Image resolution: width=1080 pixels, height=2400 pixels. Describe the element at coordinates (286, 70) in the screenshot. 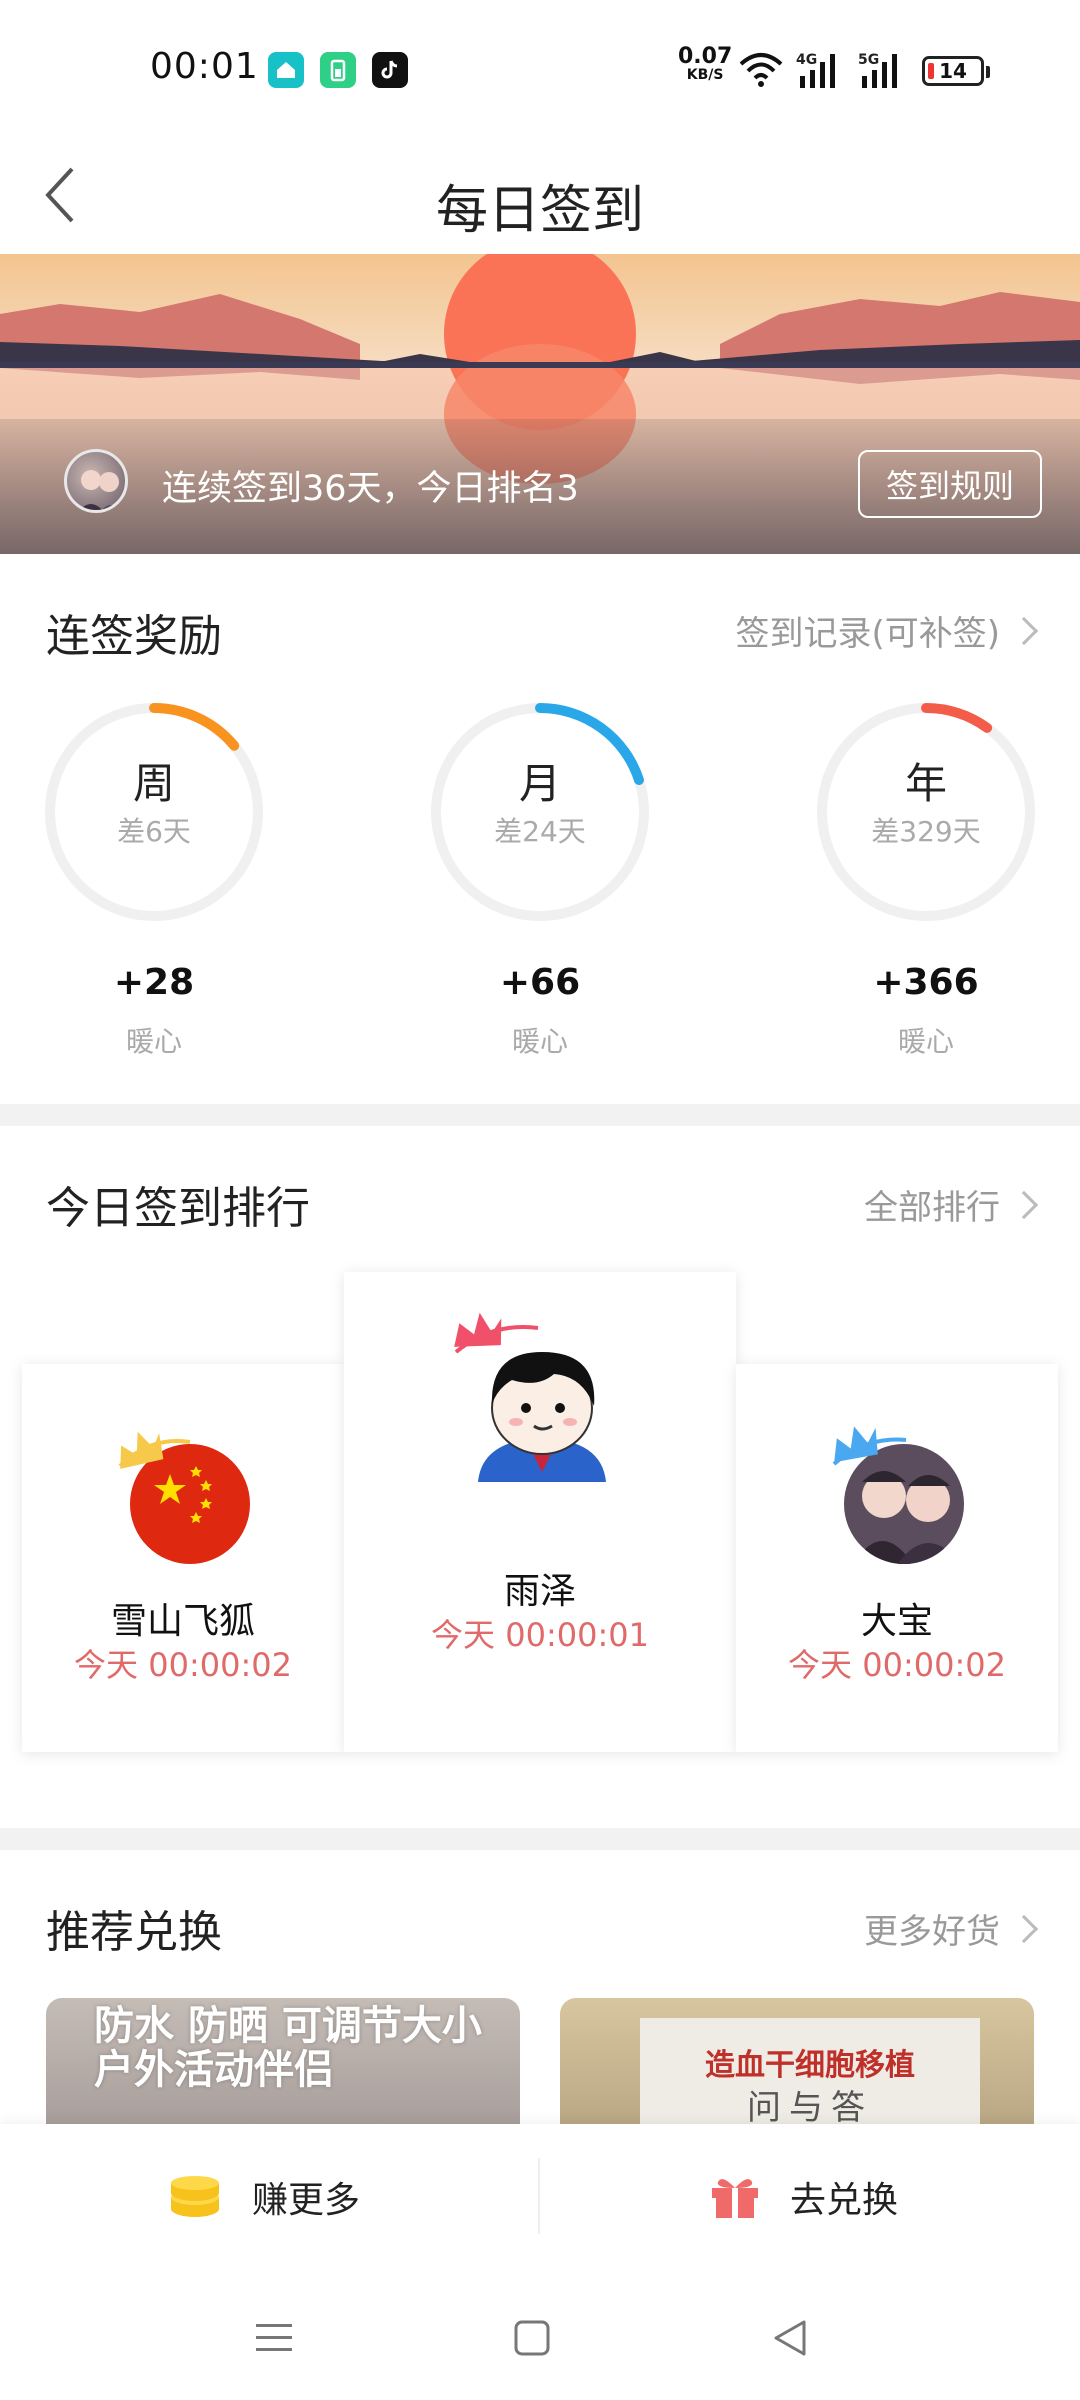

I see `home-app-icon` at that location.